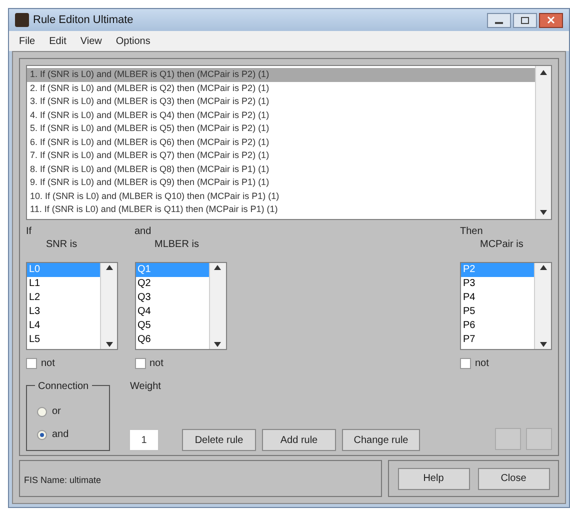 This screenshot has width=570, height=516. What do you see at coordinates (63, 284) in the screenshot?
I see `list-item: L1` at bounding box center [63, 284].